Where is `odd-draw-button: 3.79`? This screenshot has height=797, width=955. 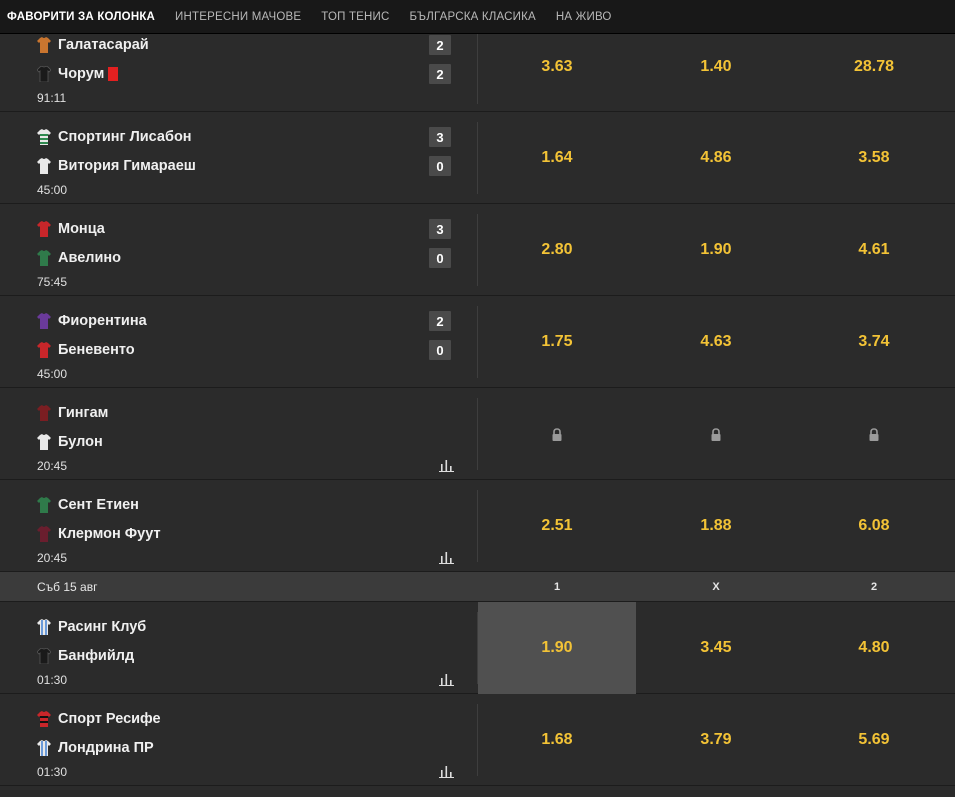
odd-draw-button: 3.79 is located at coordinates (716, 740).